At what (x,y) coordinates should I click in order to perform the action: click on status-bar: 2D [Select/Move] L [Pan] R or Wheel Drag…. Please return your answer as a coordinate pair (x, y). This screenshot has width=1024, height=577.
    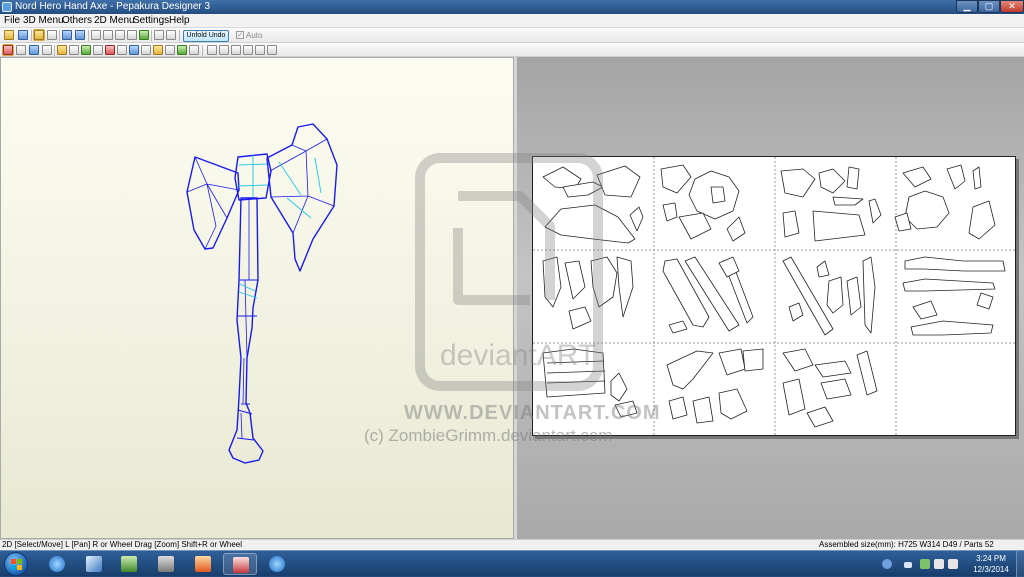
    Looking at the image, I should click on (512, 544).